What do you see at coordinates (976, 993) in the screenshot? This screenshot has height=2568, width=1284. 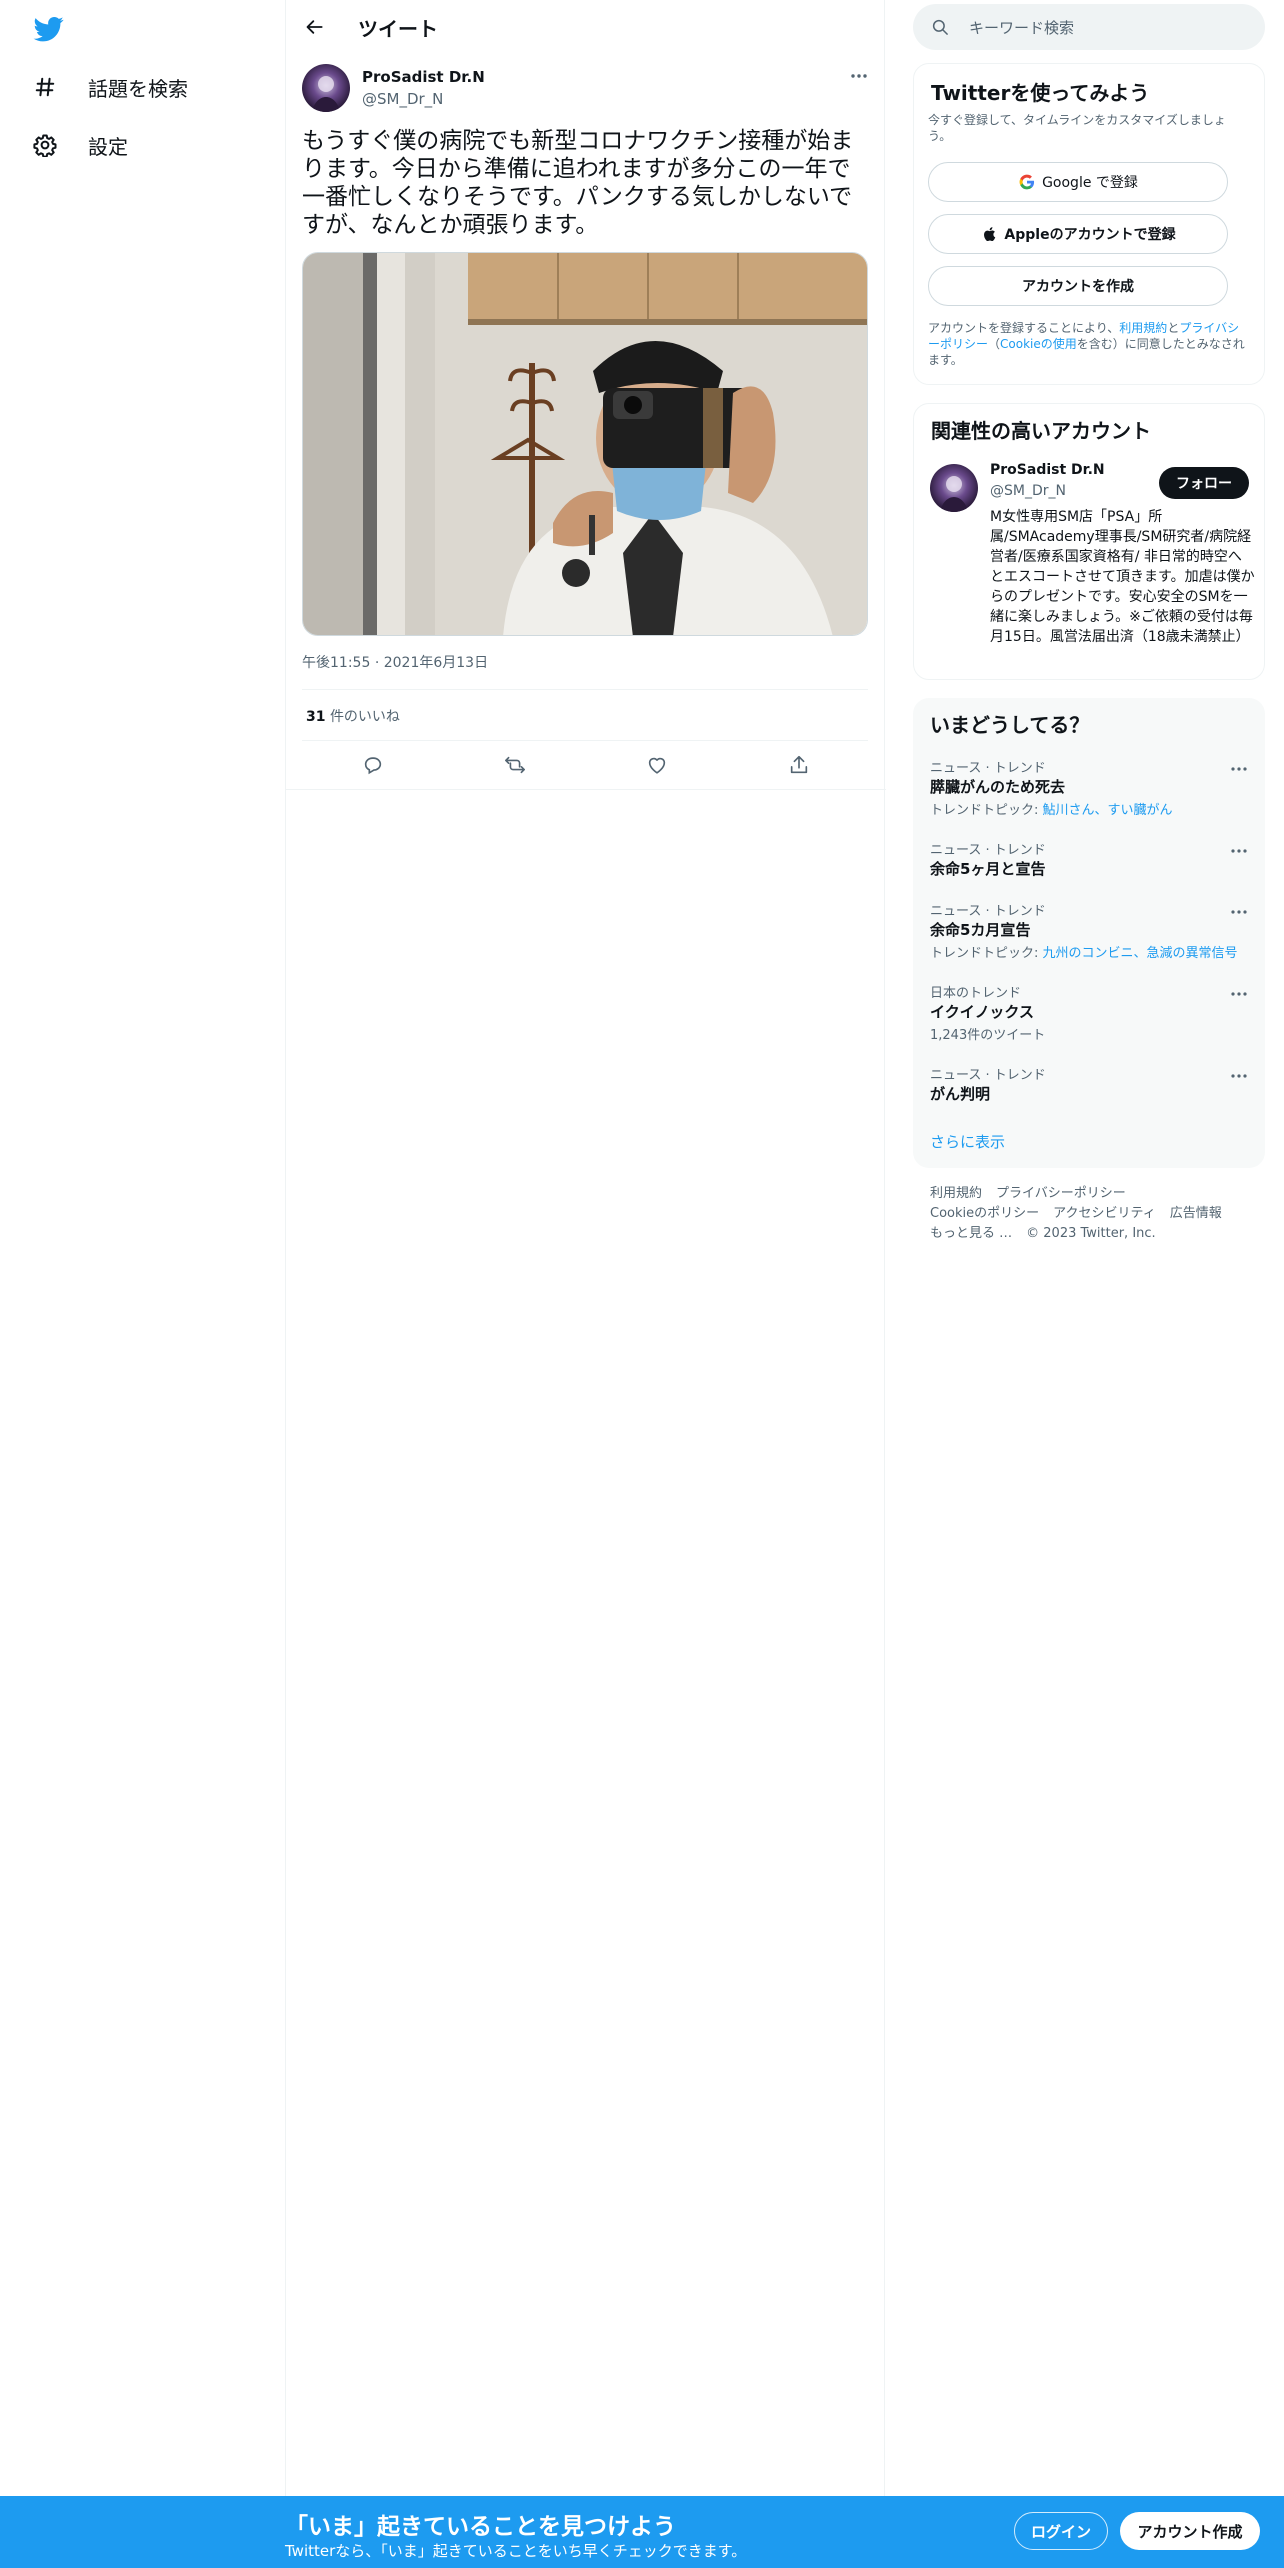 I see `trend-category: 日本のトレンド` at bounding box center [976, 993].